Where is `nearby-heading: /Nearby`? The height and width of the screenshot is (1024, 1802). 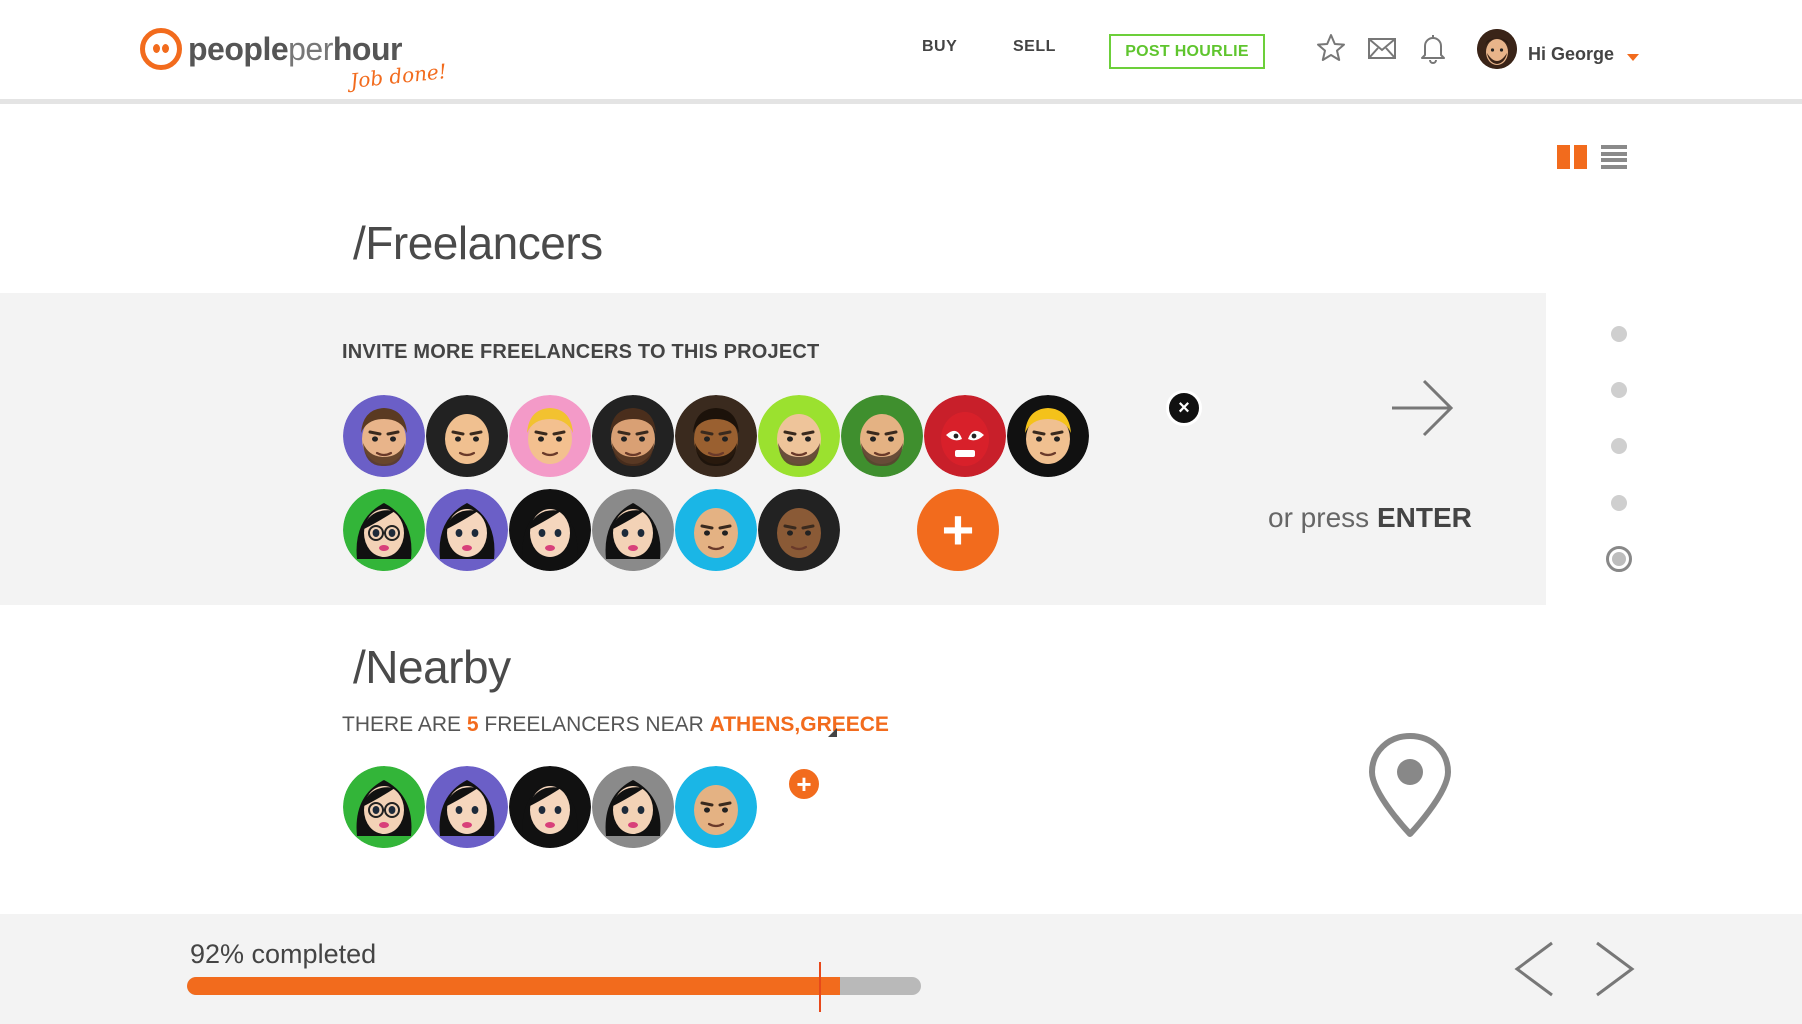
nearby-heading: /Nearby is located at coordinates (432, 667).